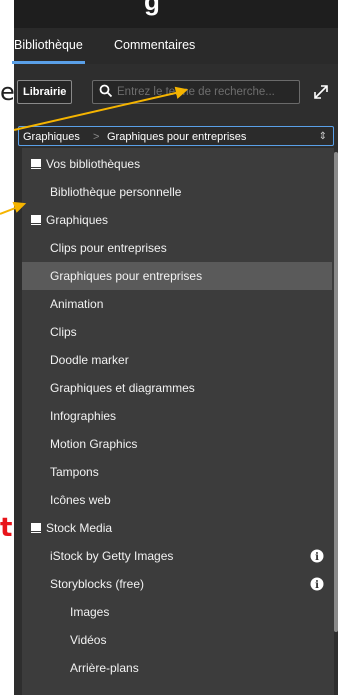  What do you see at coordinates (177, 164) in the screenshot?
I see `list-item: Vos bibliothèques` at bounding box center [177, 164].